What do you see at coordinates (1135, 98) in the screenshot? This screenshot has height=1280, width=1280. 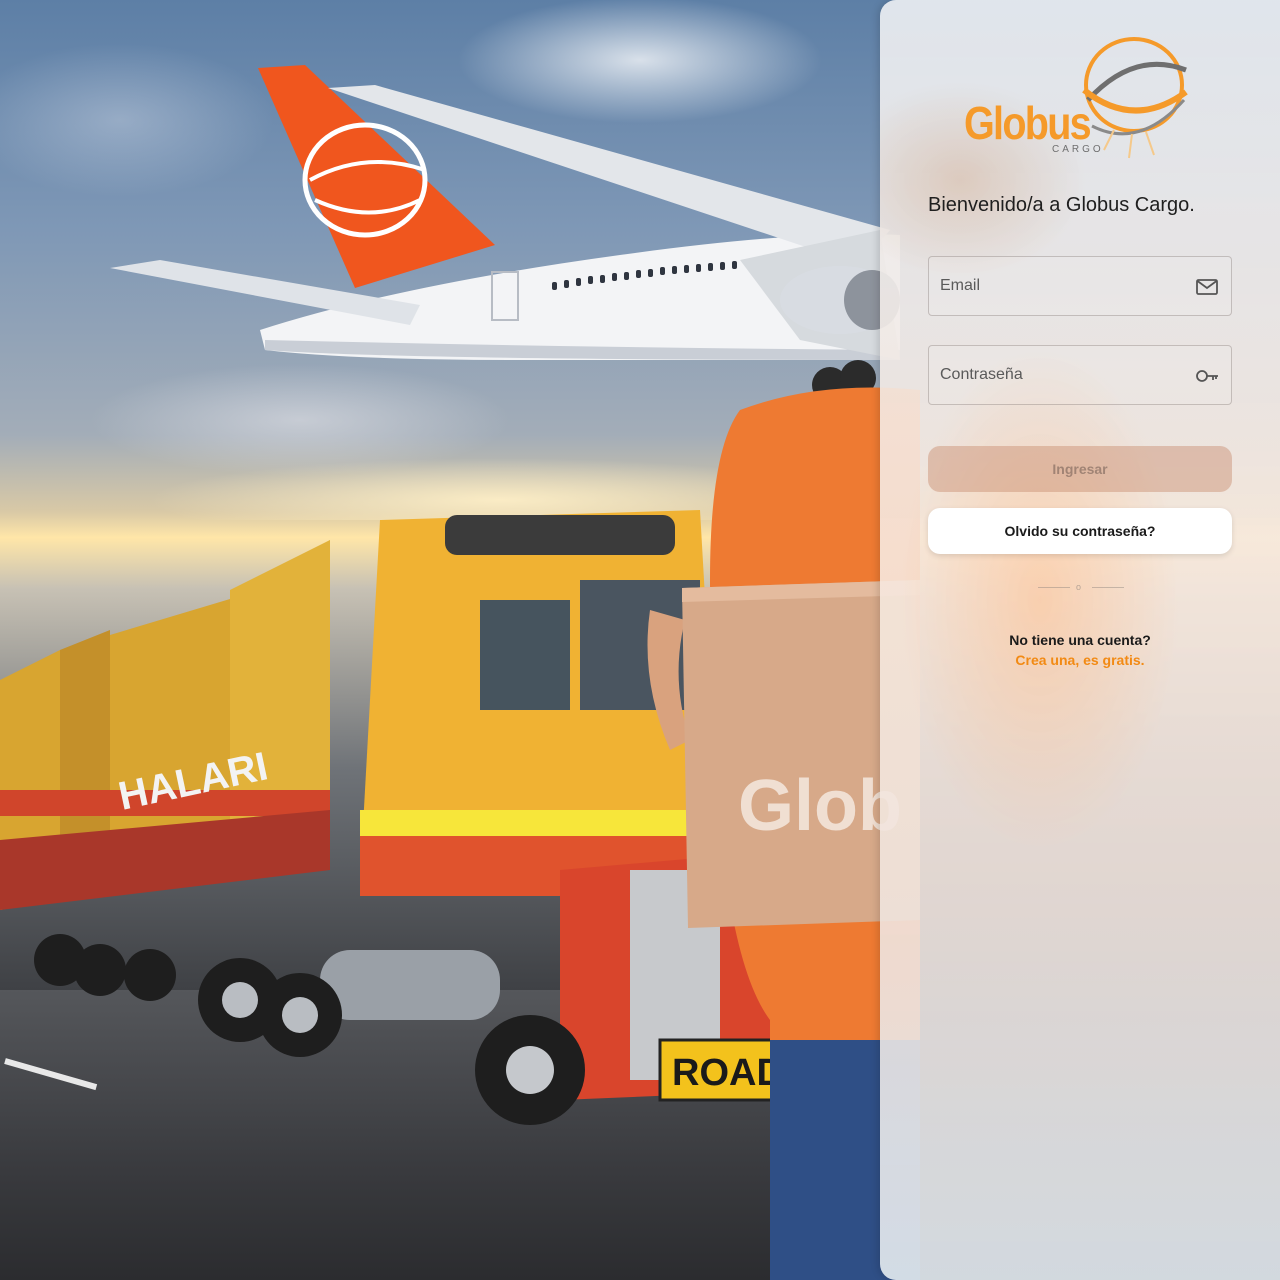 I see `globe-swoosh-icon` at bounding box center [1135, 98].